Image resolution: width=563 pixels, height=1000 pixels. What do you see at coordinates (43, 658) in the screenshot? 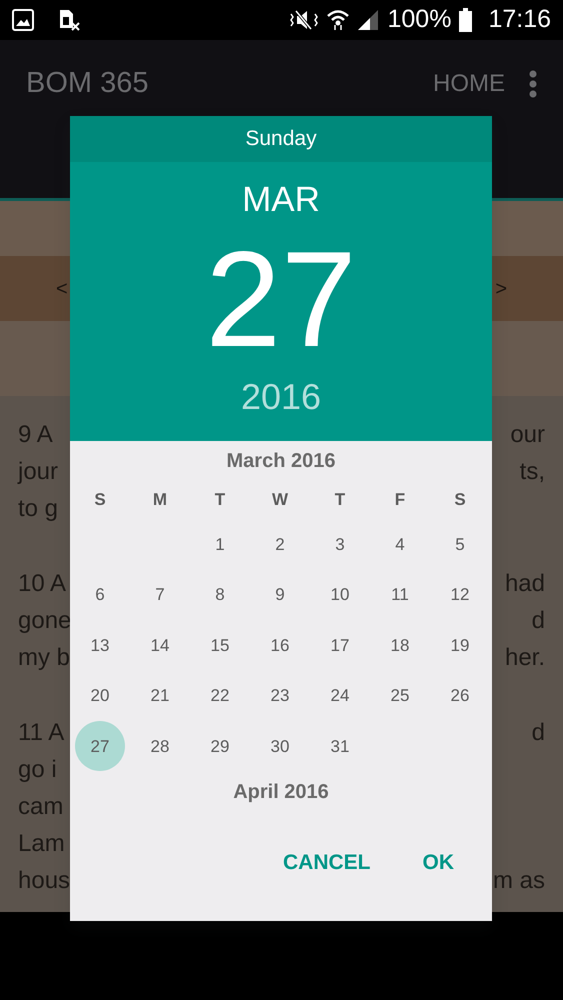
I see `verse-text: my b` at bounding box center [43, 658].